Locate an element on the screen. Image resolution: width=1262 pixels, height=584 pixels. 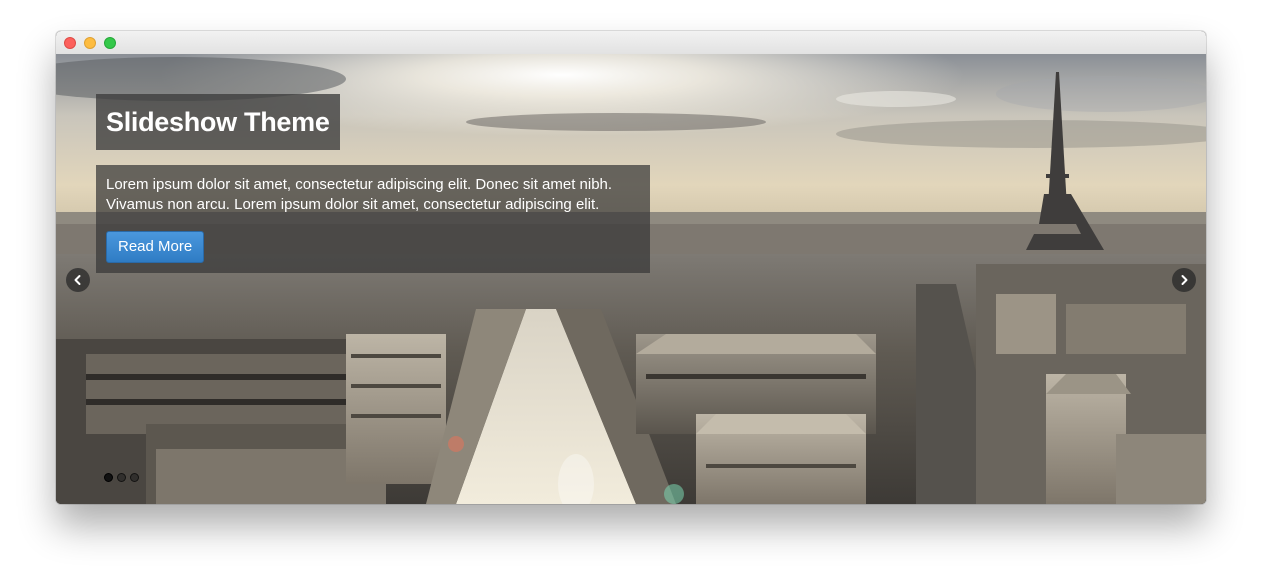
minimize-window-button is located at coordinates (90, 43).